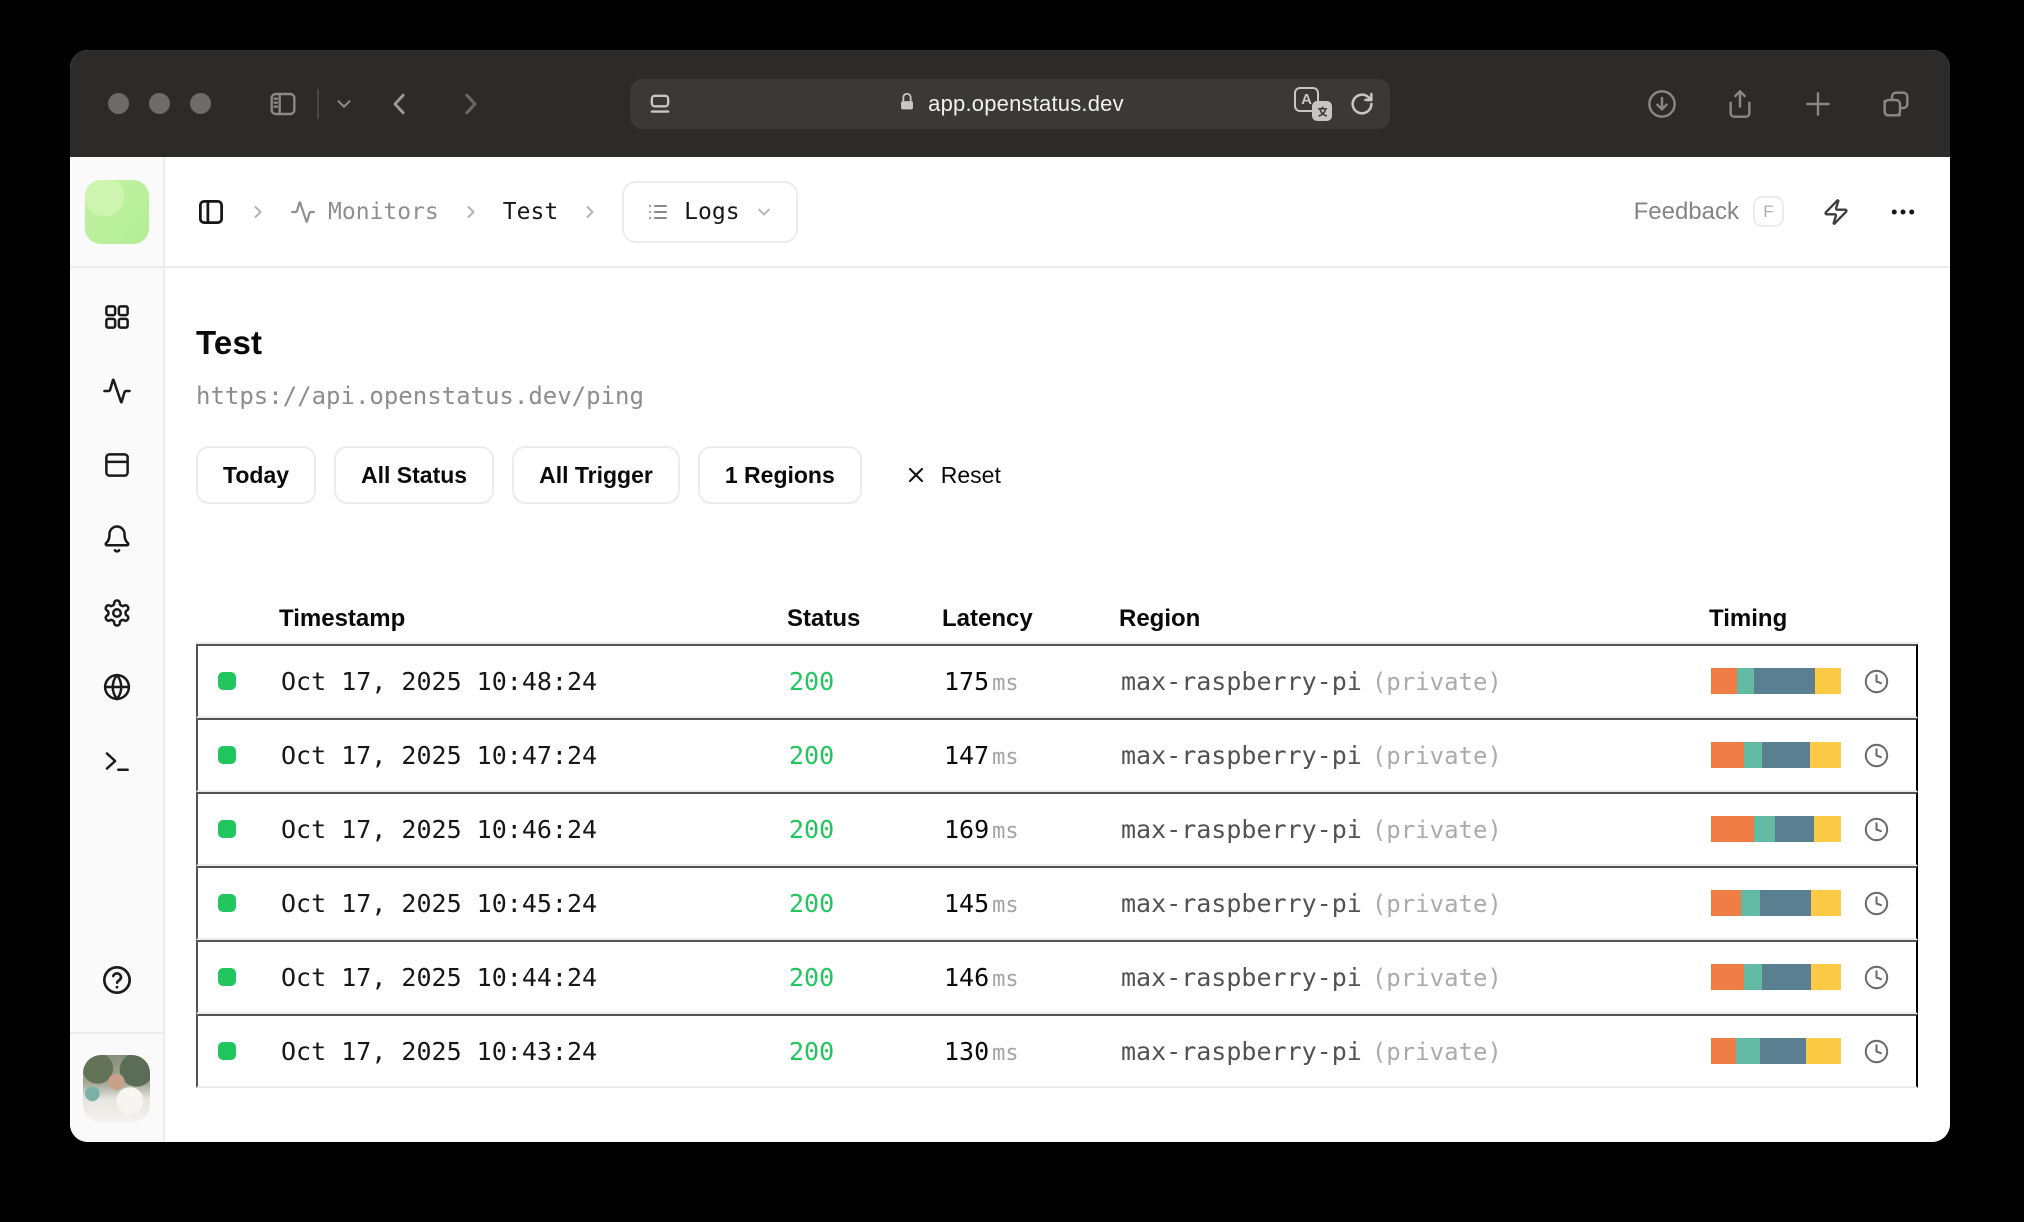 The width and height of the screenshot is (2024, 1222). What do you see at coordinates (200, 103) in the screenshot?
I see `zoom-window-button` at bounding box center [200, 103].